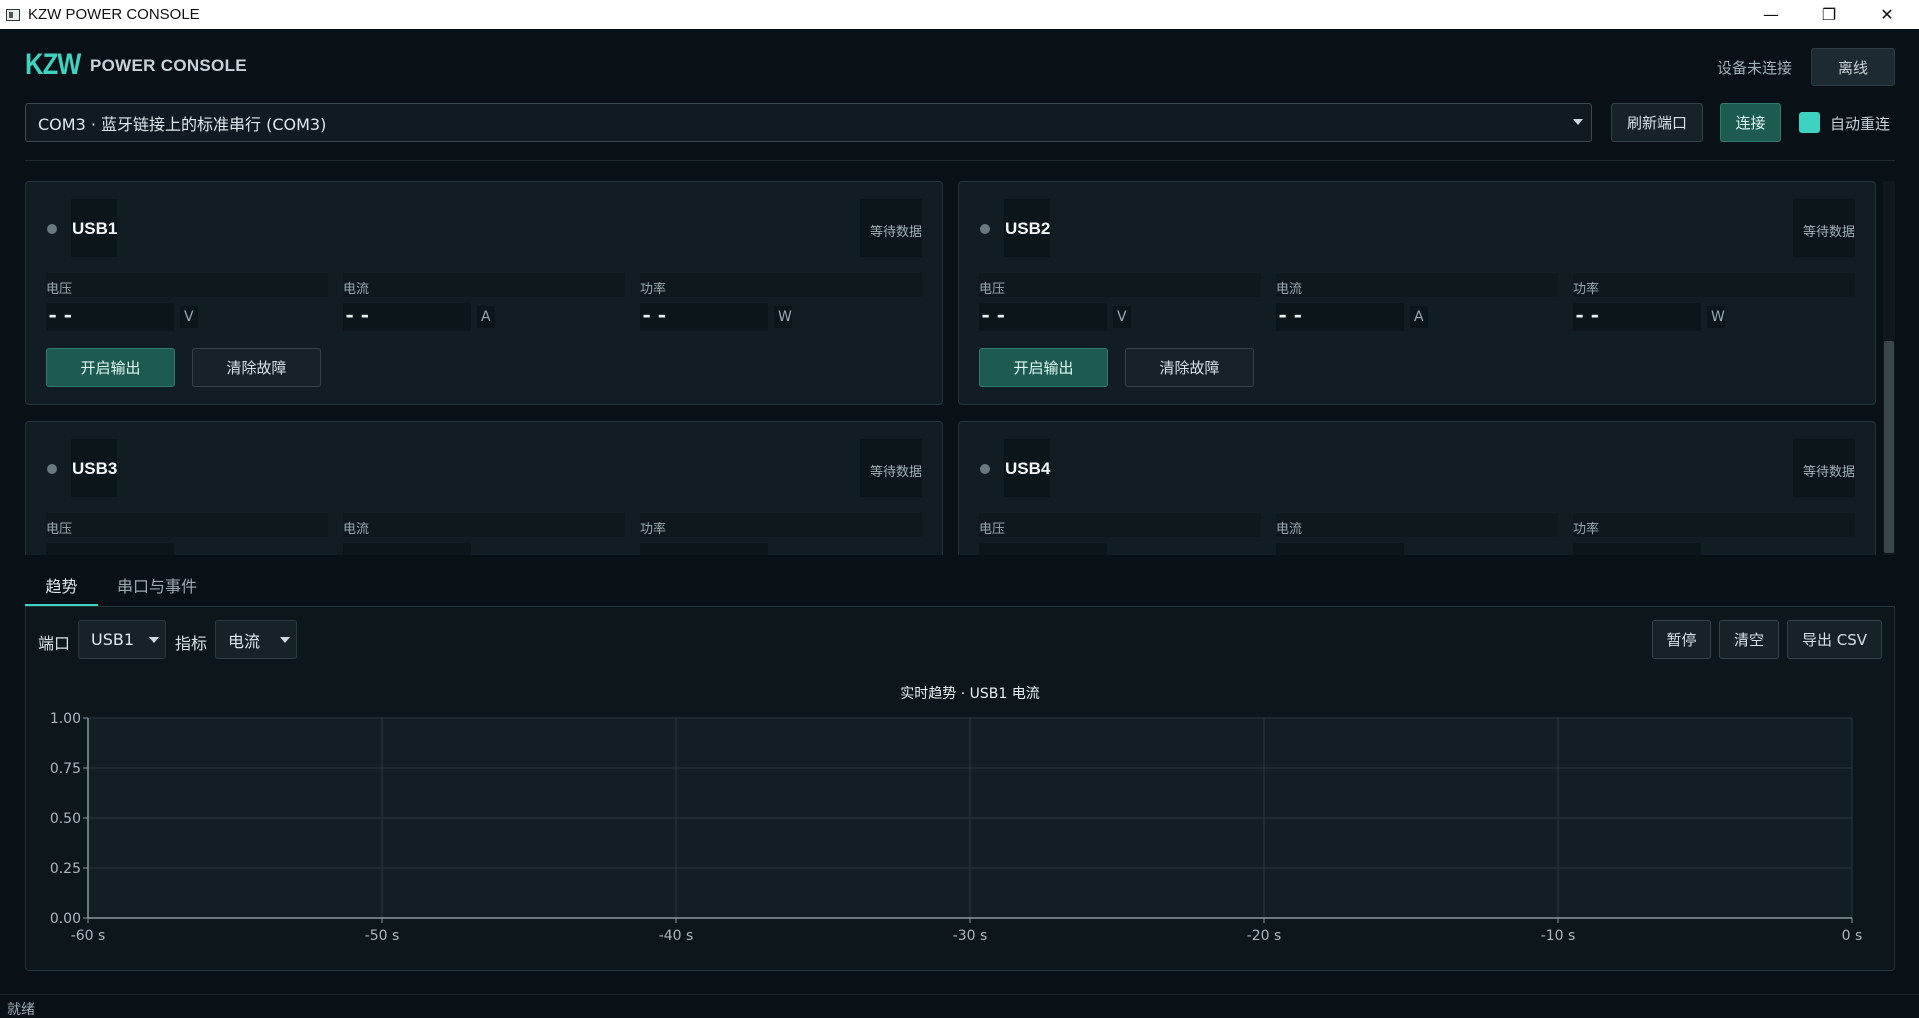 This screenshot has height=1018, width=1919. Describe the element at coordinates (65, 819) in the screenshot. I see `y-tick-label: 0.50` at that location.